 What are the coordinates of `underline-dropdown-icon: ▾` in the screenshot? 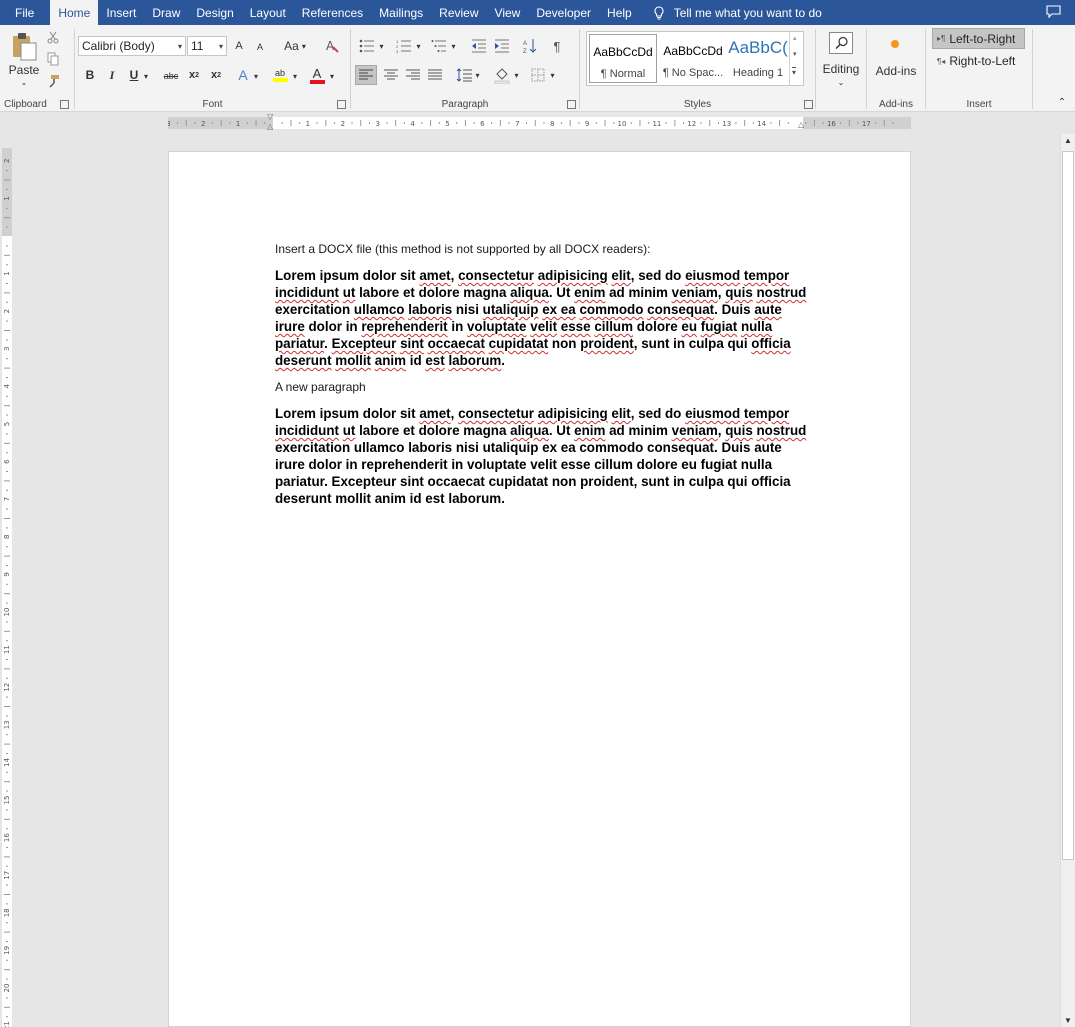 It's located at (146, 76).